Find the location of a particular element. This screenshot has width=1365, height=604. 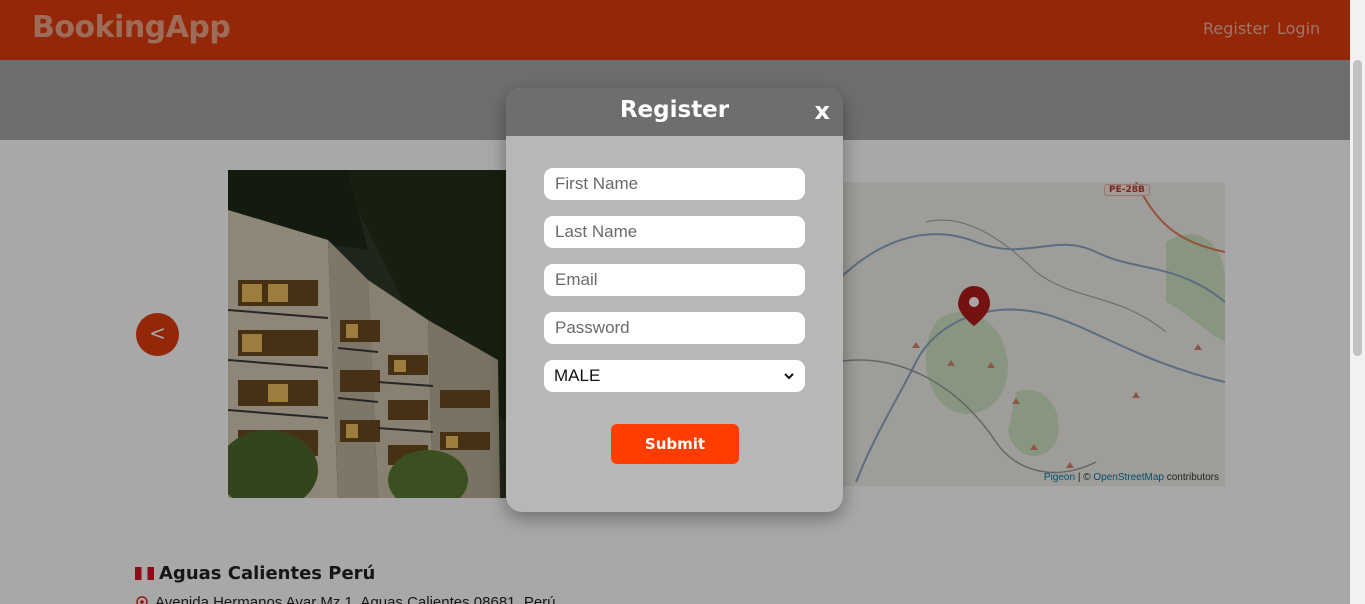

modal-header: Register x is located at coordinates (674, 112).